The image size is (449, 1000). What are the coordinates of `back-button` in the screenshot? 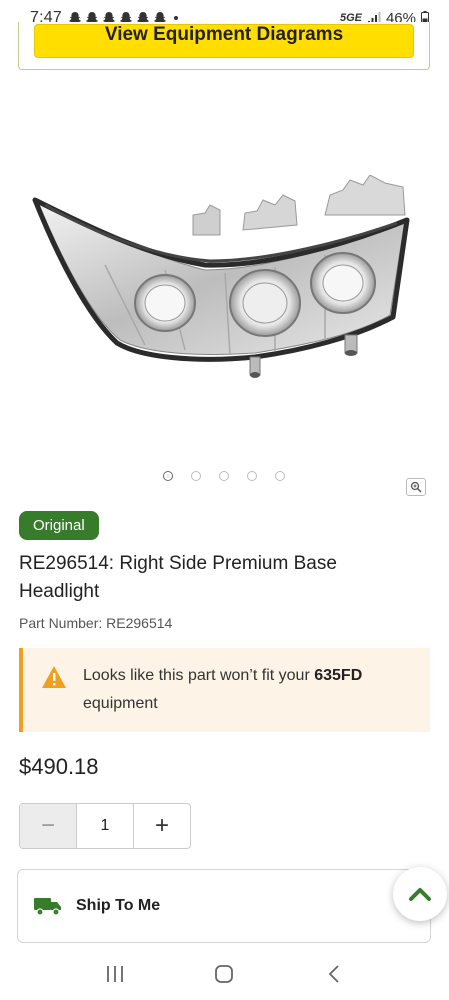 It's located at (334, 974).